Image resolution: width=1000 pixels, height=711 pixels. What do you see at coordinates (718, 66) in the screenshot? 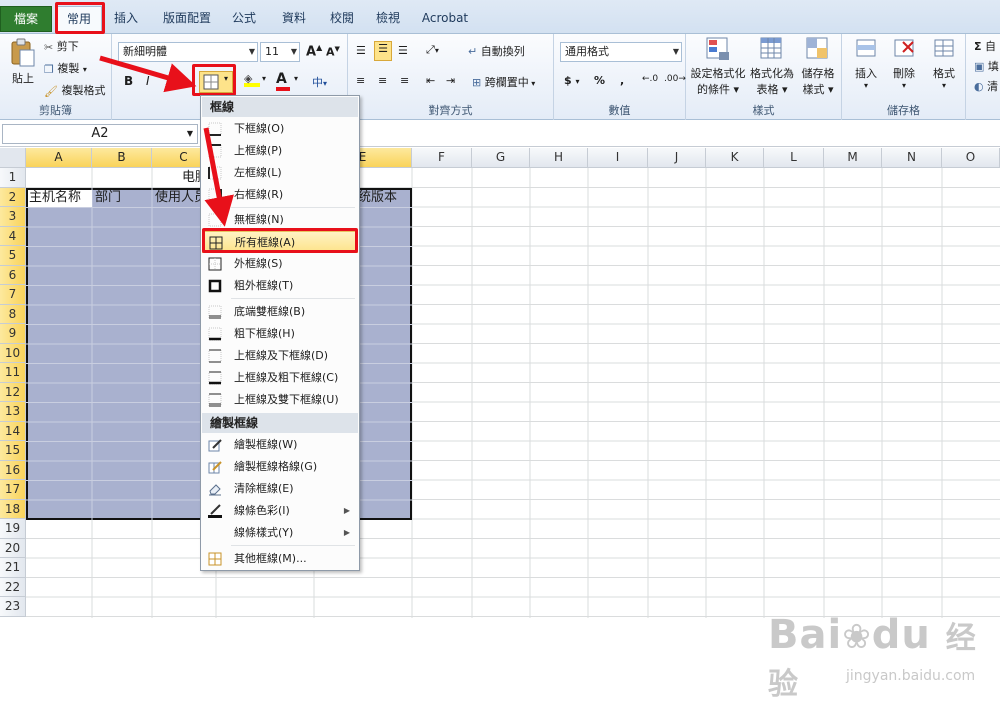
I see `conditional-formatting-button: 設定格式化 的條件 ▾` at bounding box center [718, 66].